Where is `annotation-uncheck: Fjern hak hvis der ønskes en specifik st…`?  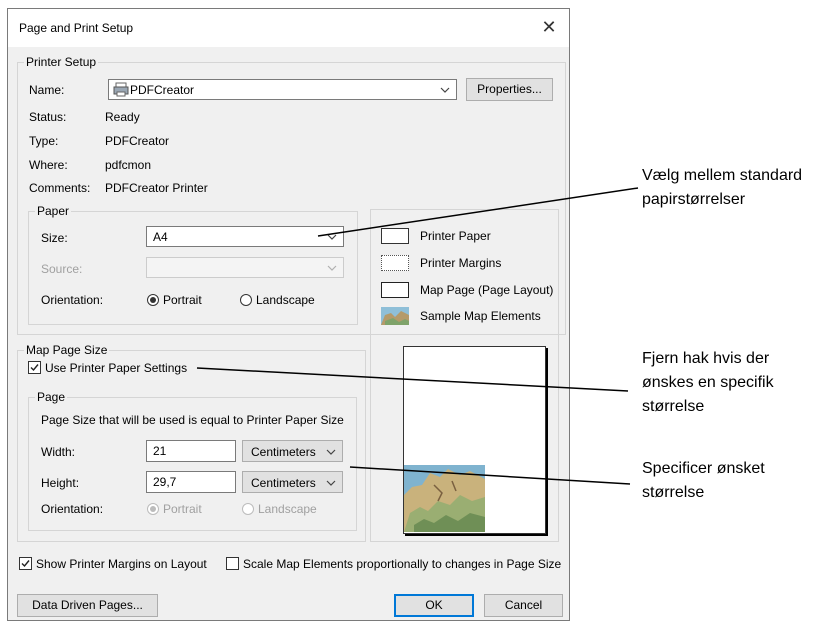
annotation-uncheck: Fjern hak hvis der ønskes en specifik st… is located at coordinates (708, 383).